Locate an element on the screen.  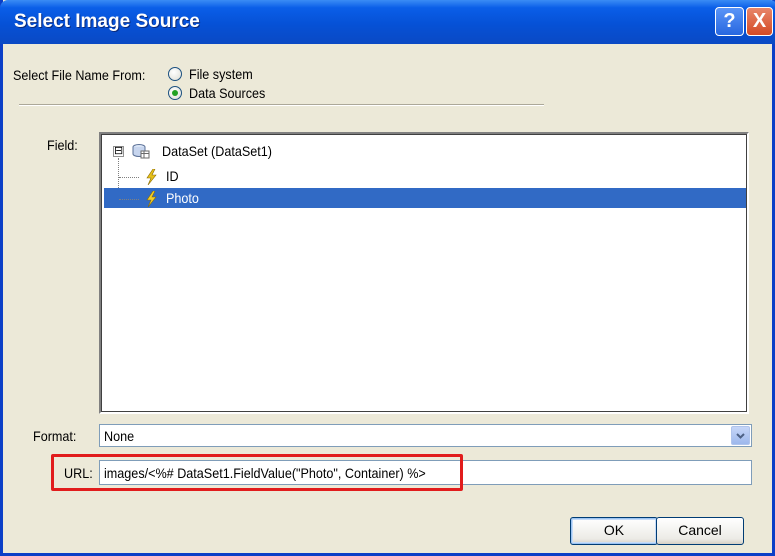
format-select: None is located at coordinates (425, 435).